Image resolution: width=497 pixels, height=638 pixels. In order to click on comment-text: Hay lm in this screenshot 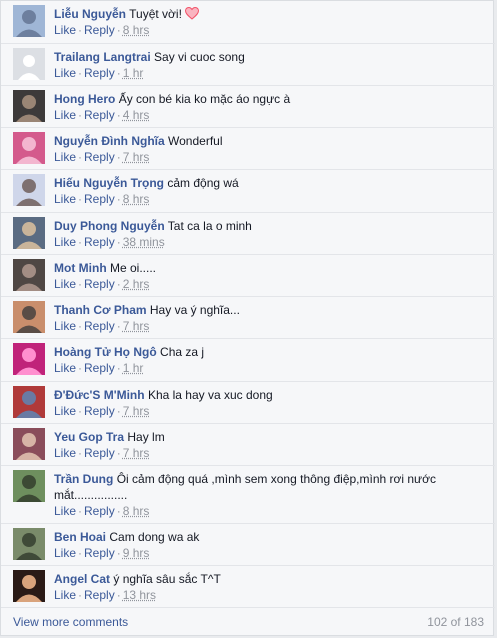, I will do `click(146, 437)`.